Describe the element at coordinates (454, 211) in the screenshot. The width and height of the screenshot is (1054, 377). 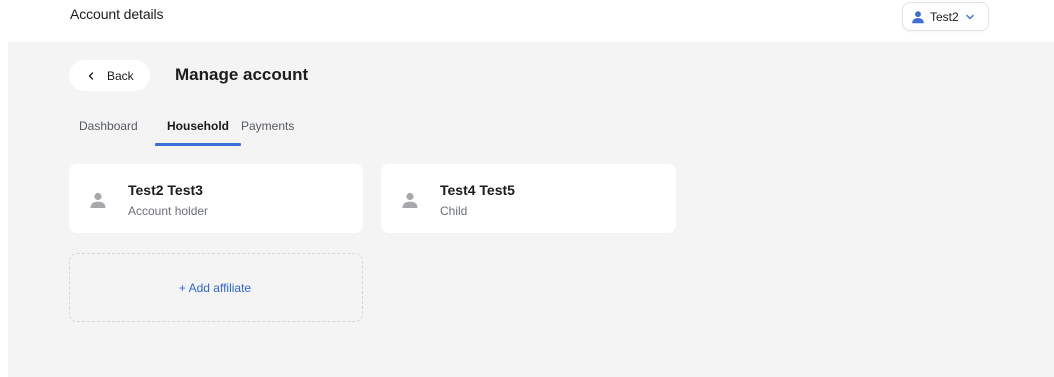
I see `member-role: Child` at that location.